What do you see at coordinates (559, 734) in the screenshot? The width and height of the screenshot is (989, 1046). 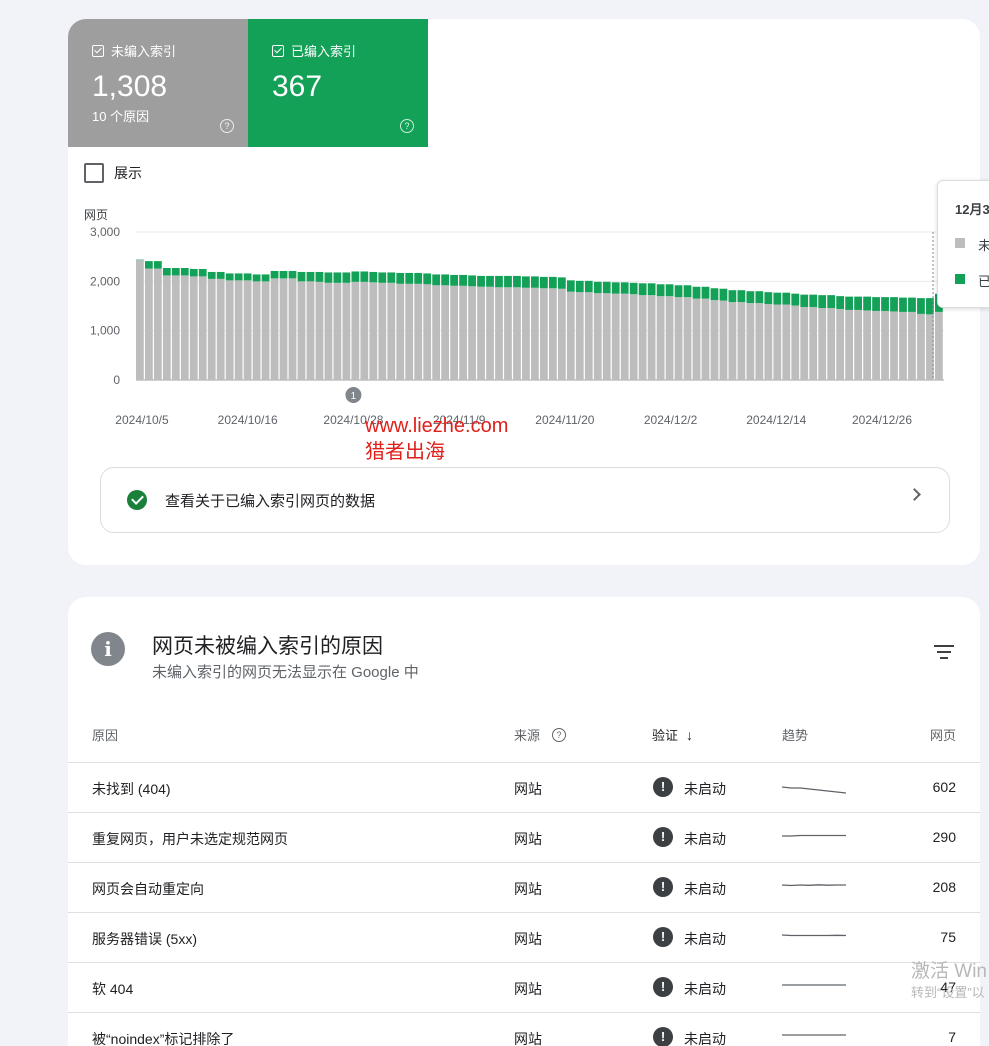 I see `help-icon: ?` at bounding box center [559, 734].